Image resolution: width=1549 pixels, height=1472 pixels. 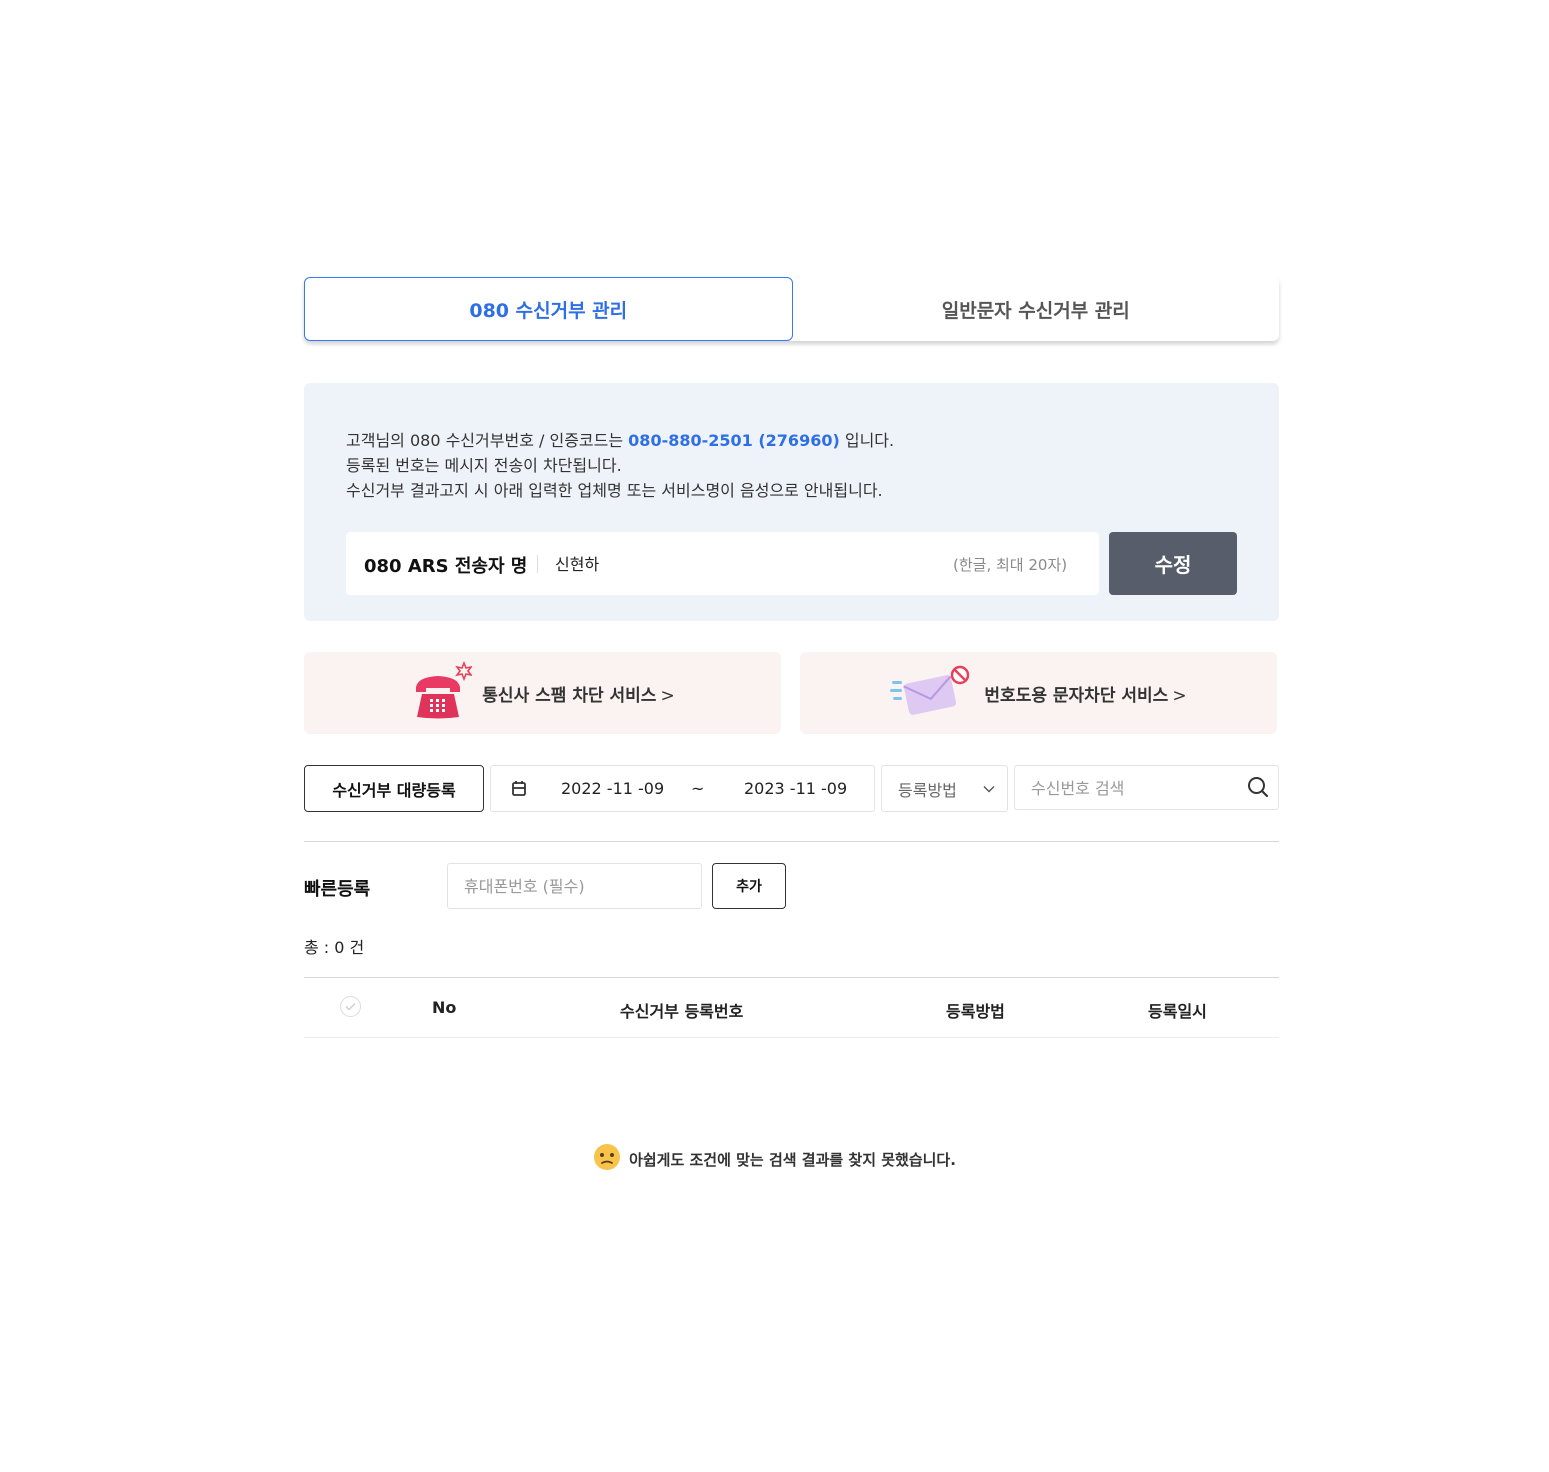 What do you see at coordinates (1173, 563) in the screenshot?
I see `edit-button: 수정` at bounding box center [1173, 563].